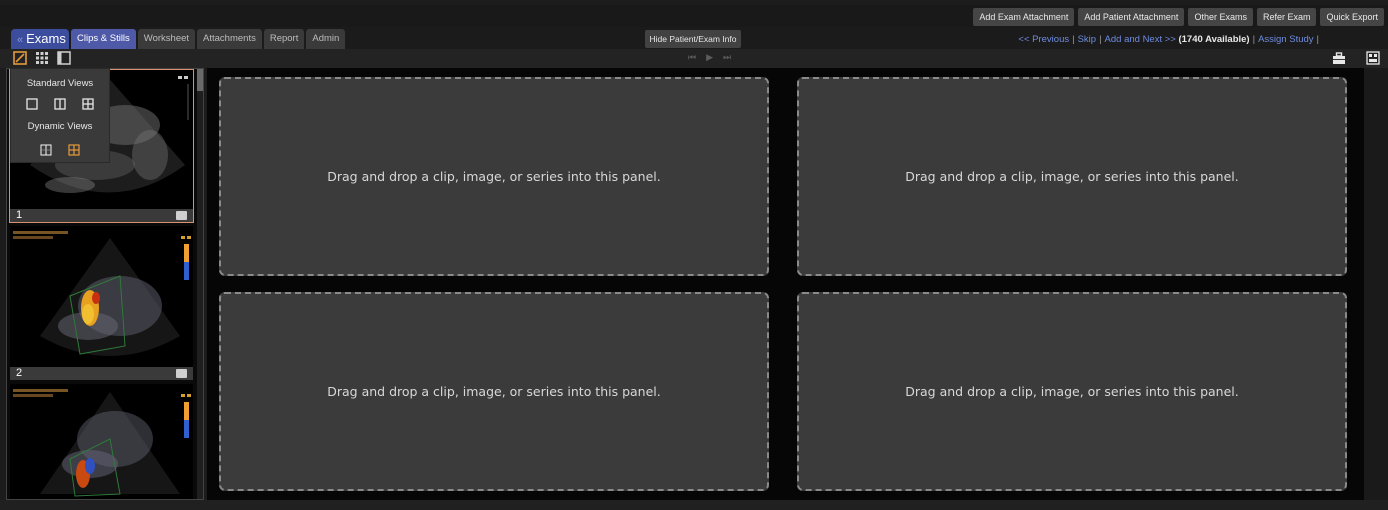  I want to click on clip-number: 1, so click(19, 215).